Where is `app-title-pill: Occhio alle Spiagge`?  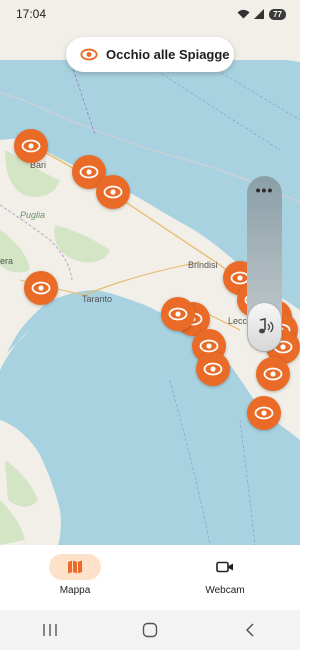 app-title-pill: Occhio alle Spiagge is located at coordinates (150, 54).